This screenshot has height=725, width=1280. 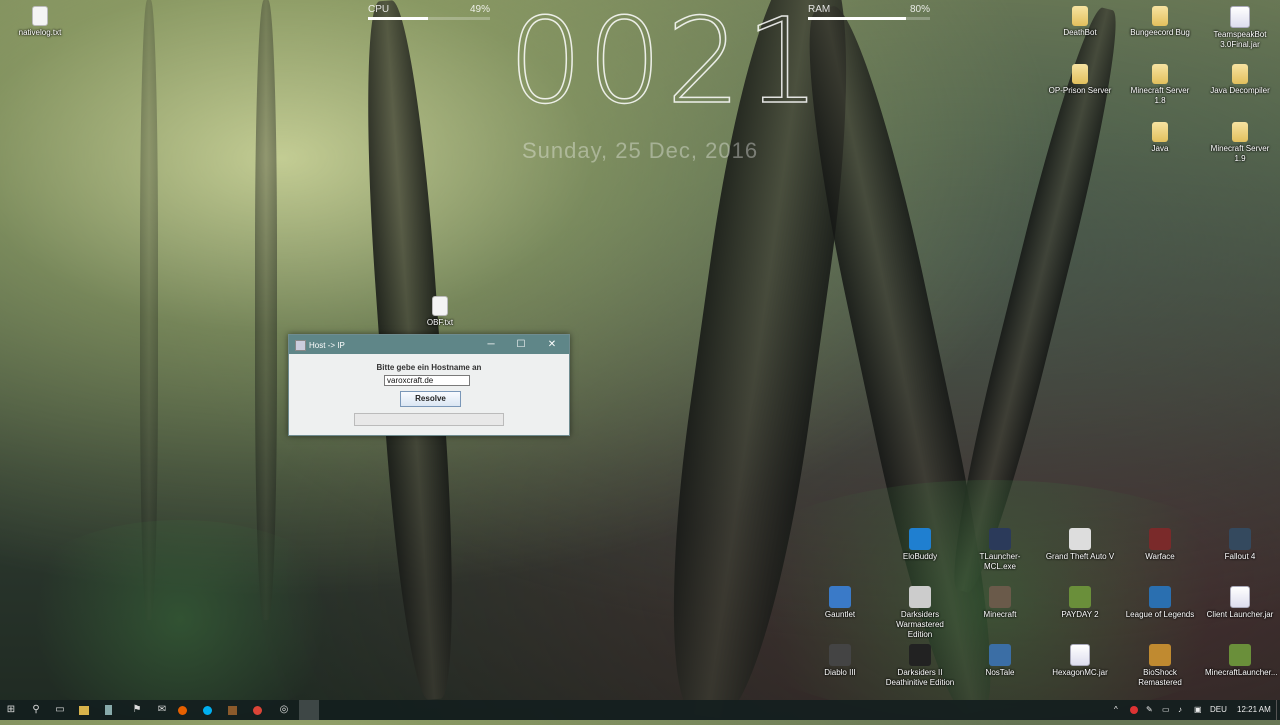 I want to click on desktop-icon: Java Decompiler, so click(x=1240, y=80).